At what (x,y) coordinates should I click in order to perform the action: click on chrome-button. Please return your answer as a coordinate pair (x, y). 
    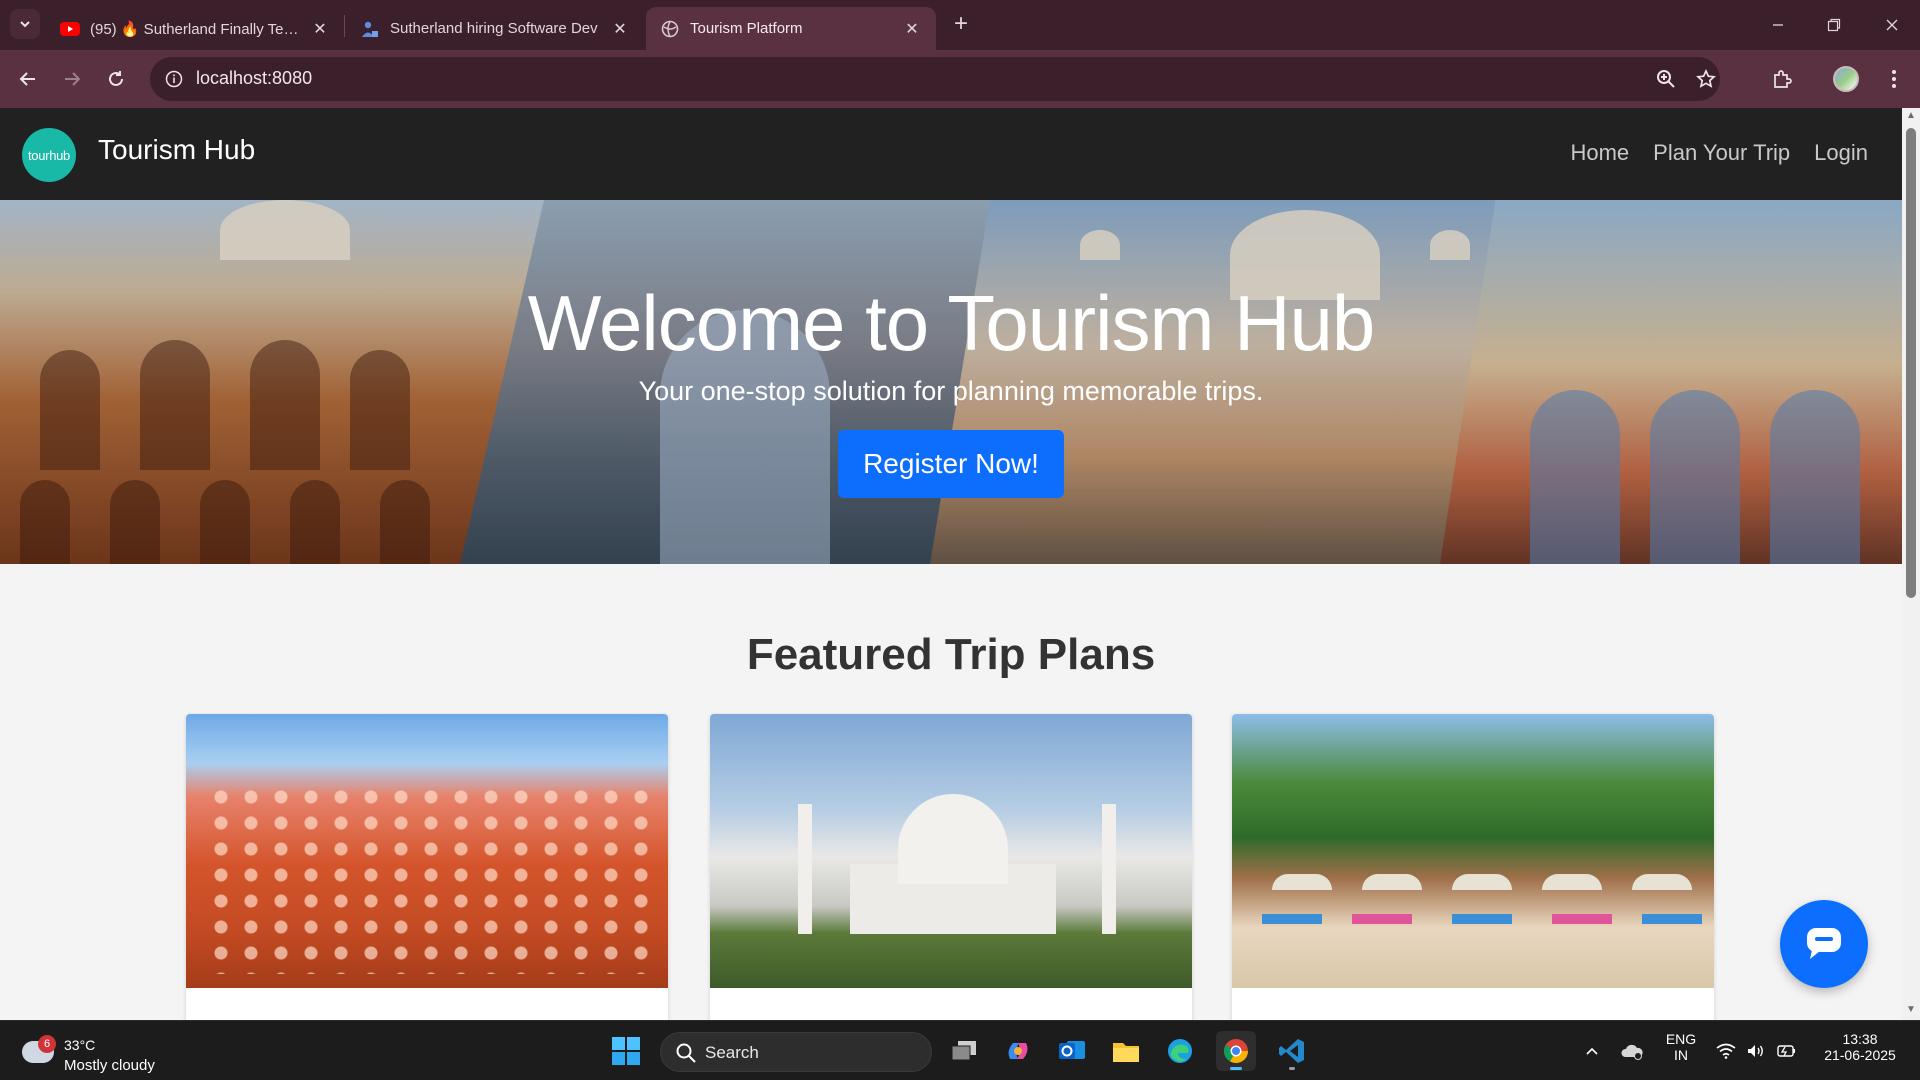
    Looking at the image, I should click on (1236, 1051).